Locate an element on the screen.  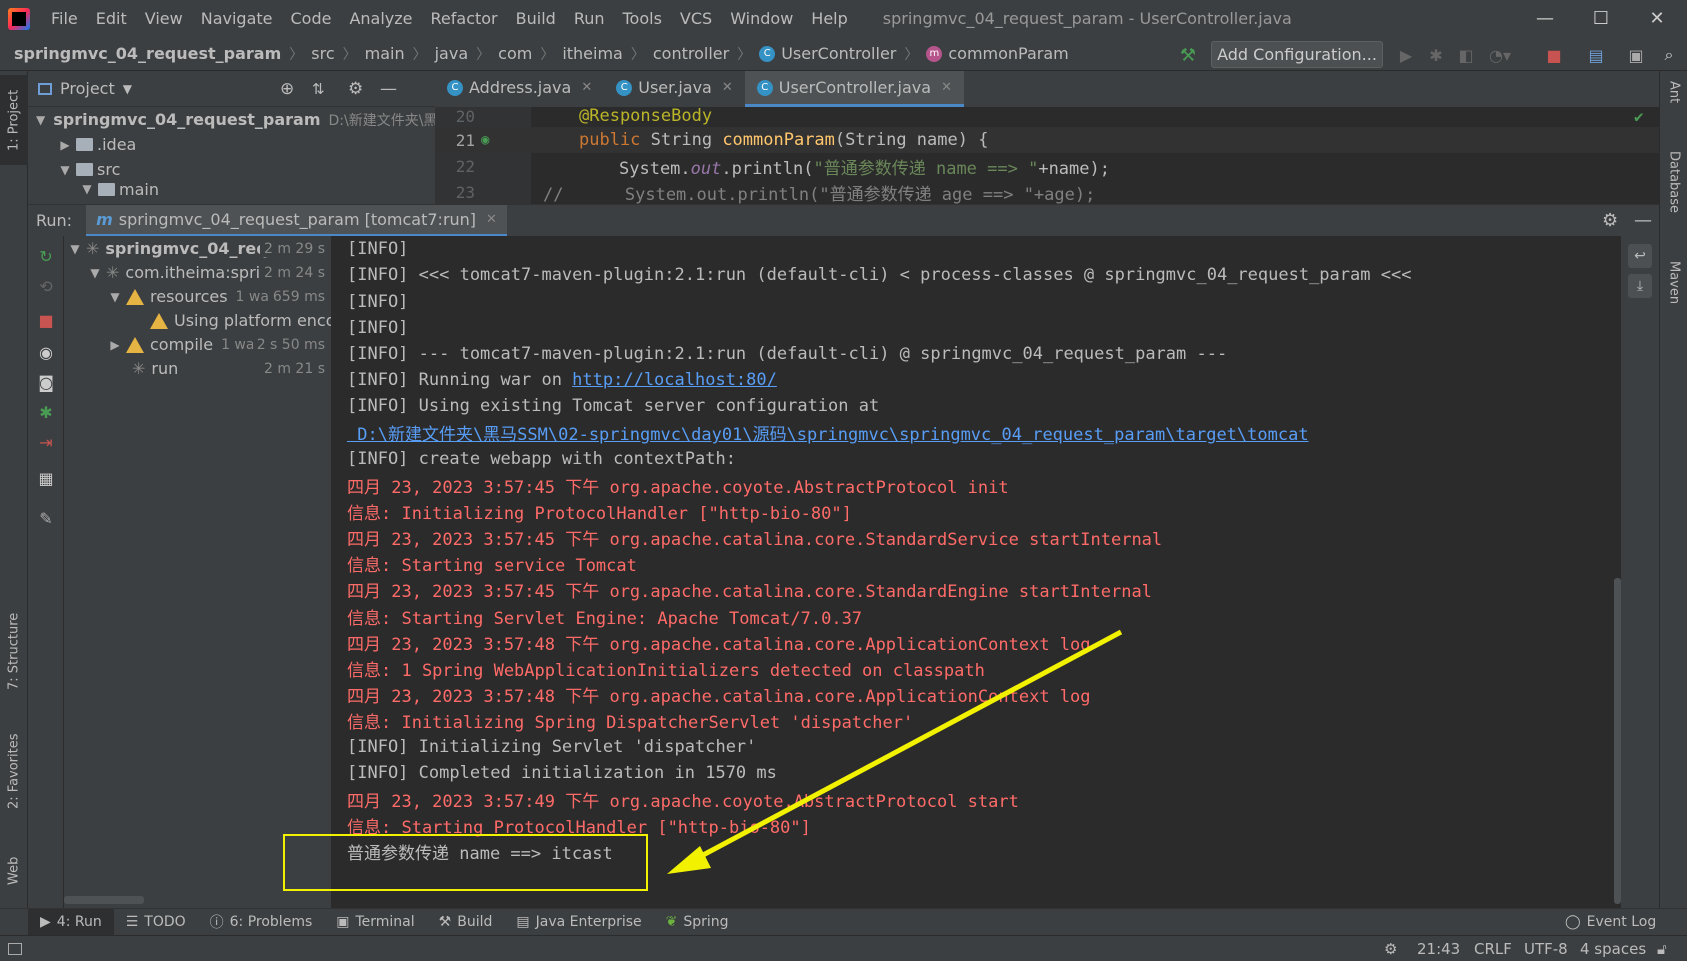
tab-usercontroller-java: C UserController.java ✕ is located at coordinates (854, 89).